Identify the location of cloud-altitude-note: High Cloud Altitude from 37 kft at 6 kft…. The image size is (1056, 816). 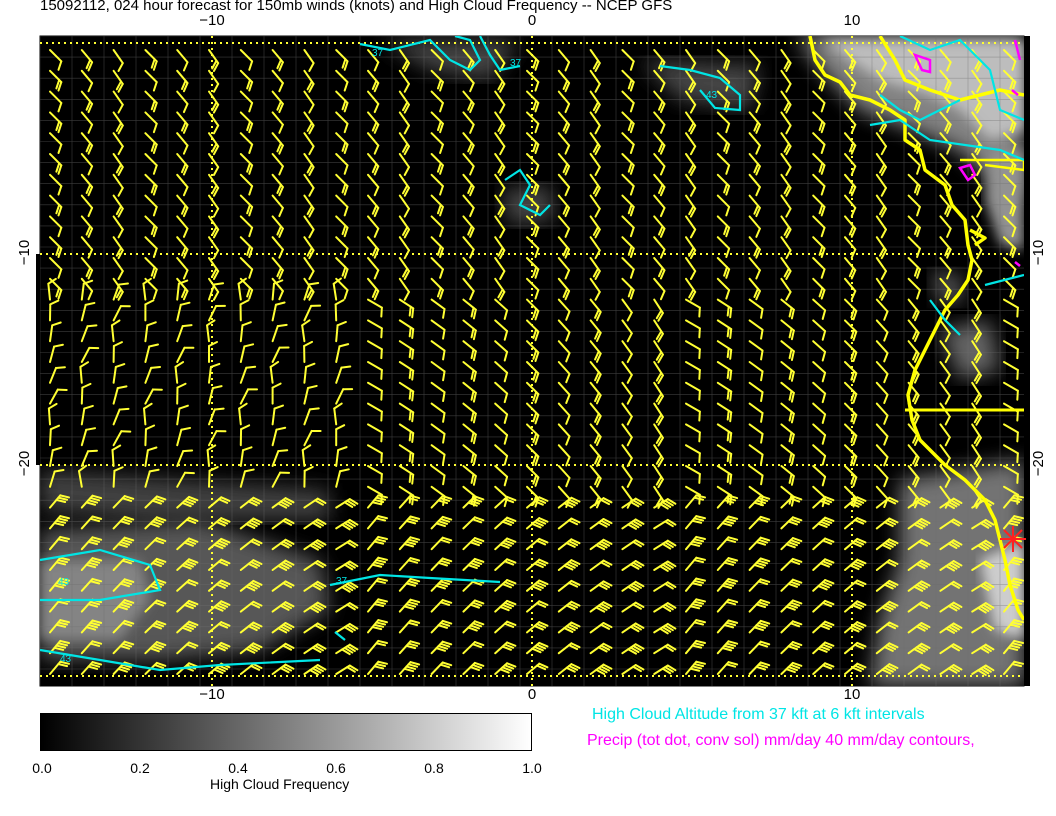
(758, 714).